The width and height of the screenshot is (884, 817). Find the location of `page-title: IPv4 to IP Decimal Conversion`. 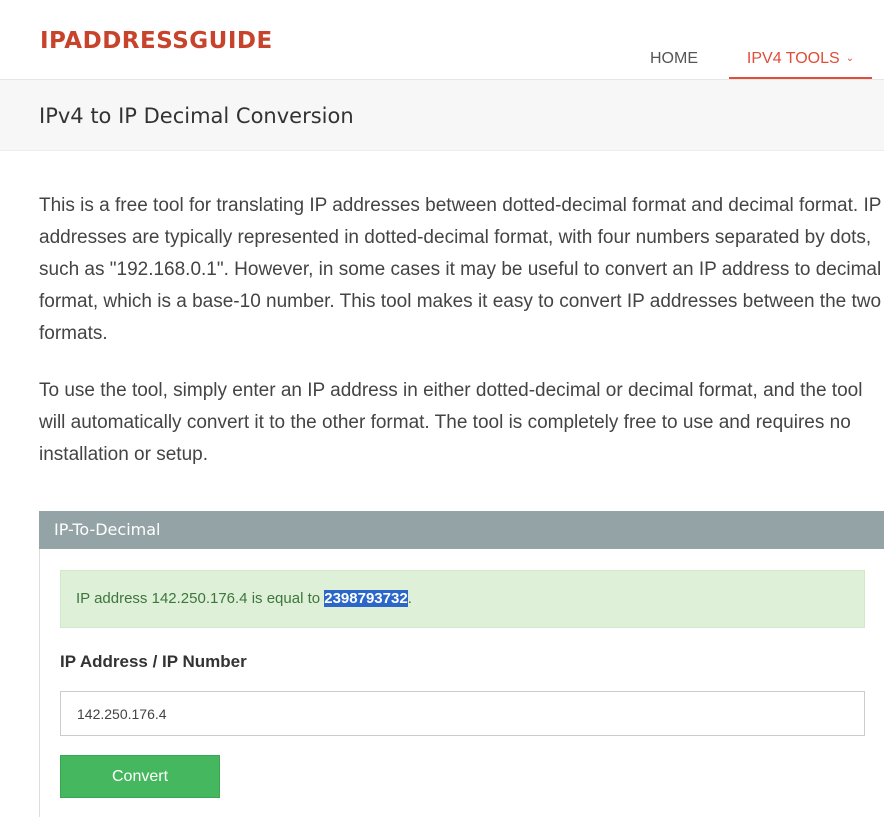

page-title: IPv4 to IP Decimal Conversion is located at coordinates (196, 116).